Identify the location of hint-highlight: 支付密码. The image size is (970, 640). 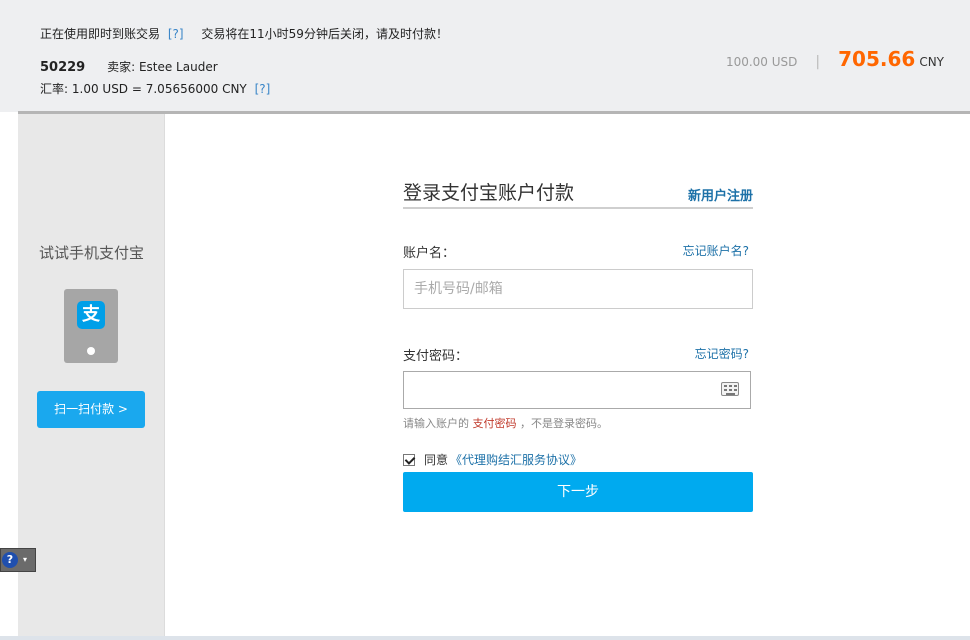
(494, 423).